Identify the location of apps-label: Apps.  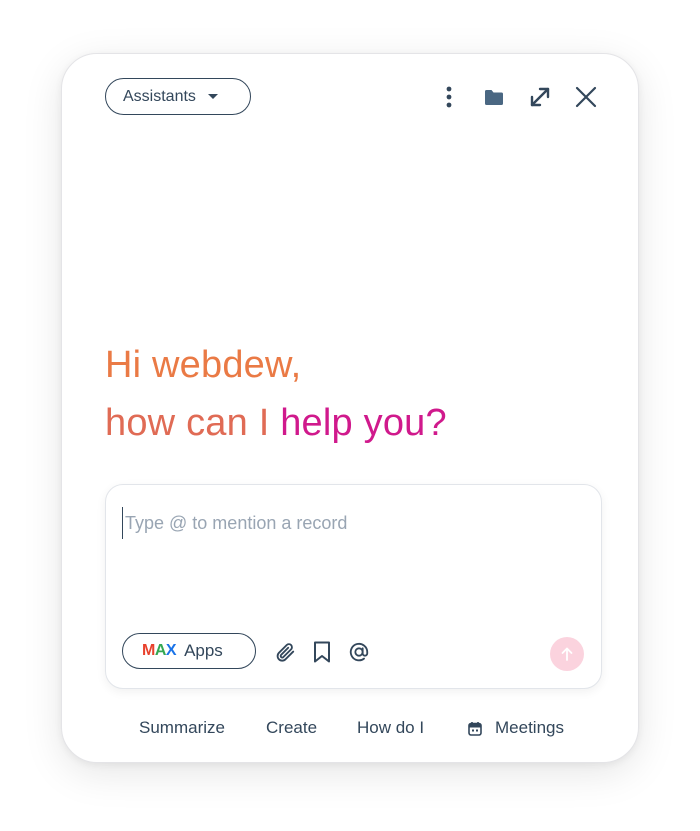
(203, 650).